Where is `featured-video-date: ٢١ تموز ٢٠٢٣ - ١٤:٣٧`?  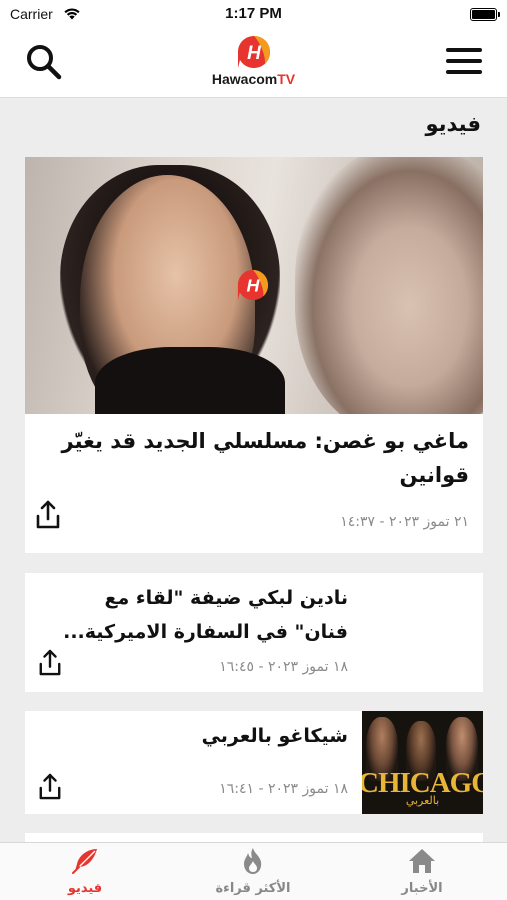
featured-video-date: ٢١ تموز ٢٠٢٣ - ١٤:٣٧ is located at coordinates (404, 522).